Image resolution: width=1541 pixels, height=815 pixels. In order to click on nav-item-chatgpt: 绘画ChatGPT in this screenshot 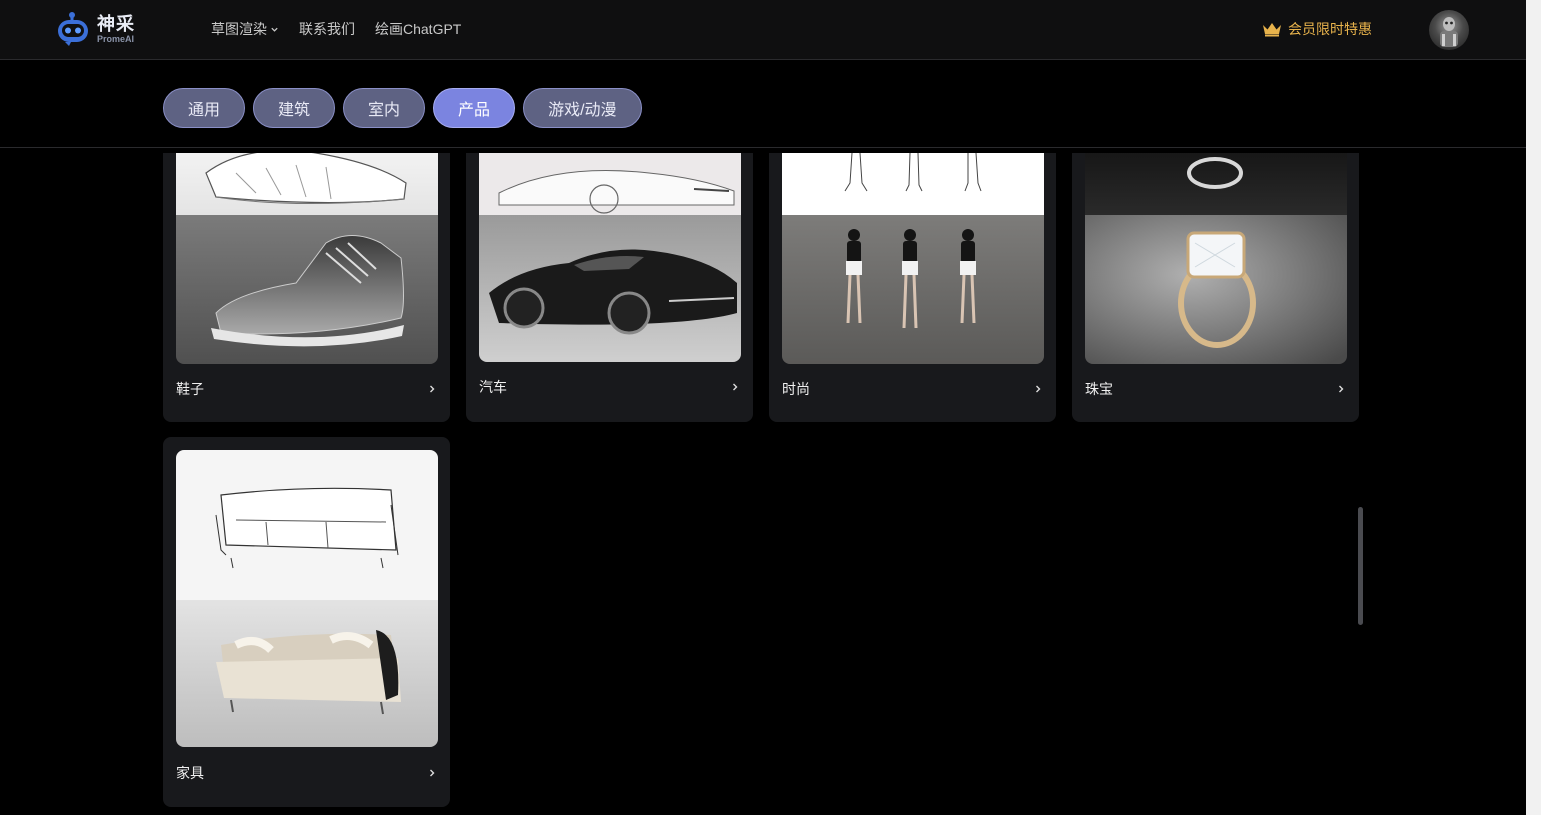, I will do `click(418, 29)`.